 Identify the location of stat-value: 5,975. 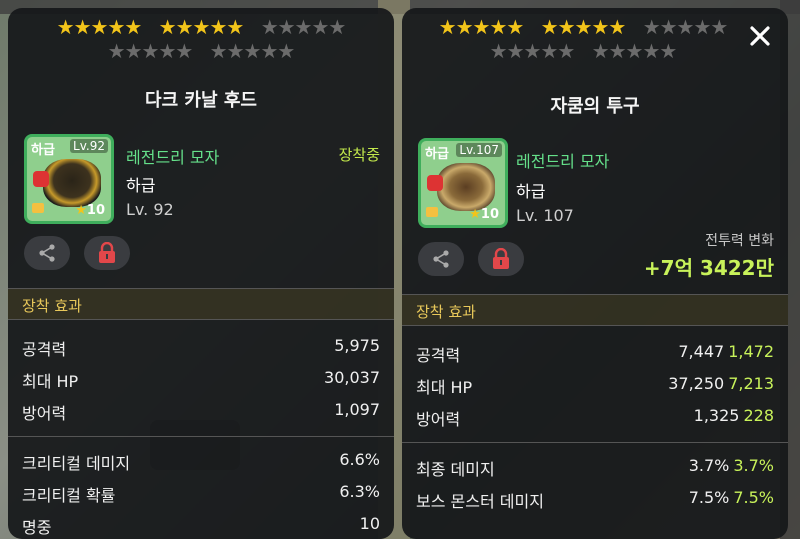
(357, 345).